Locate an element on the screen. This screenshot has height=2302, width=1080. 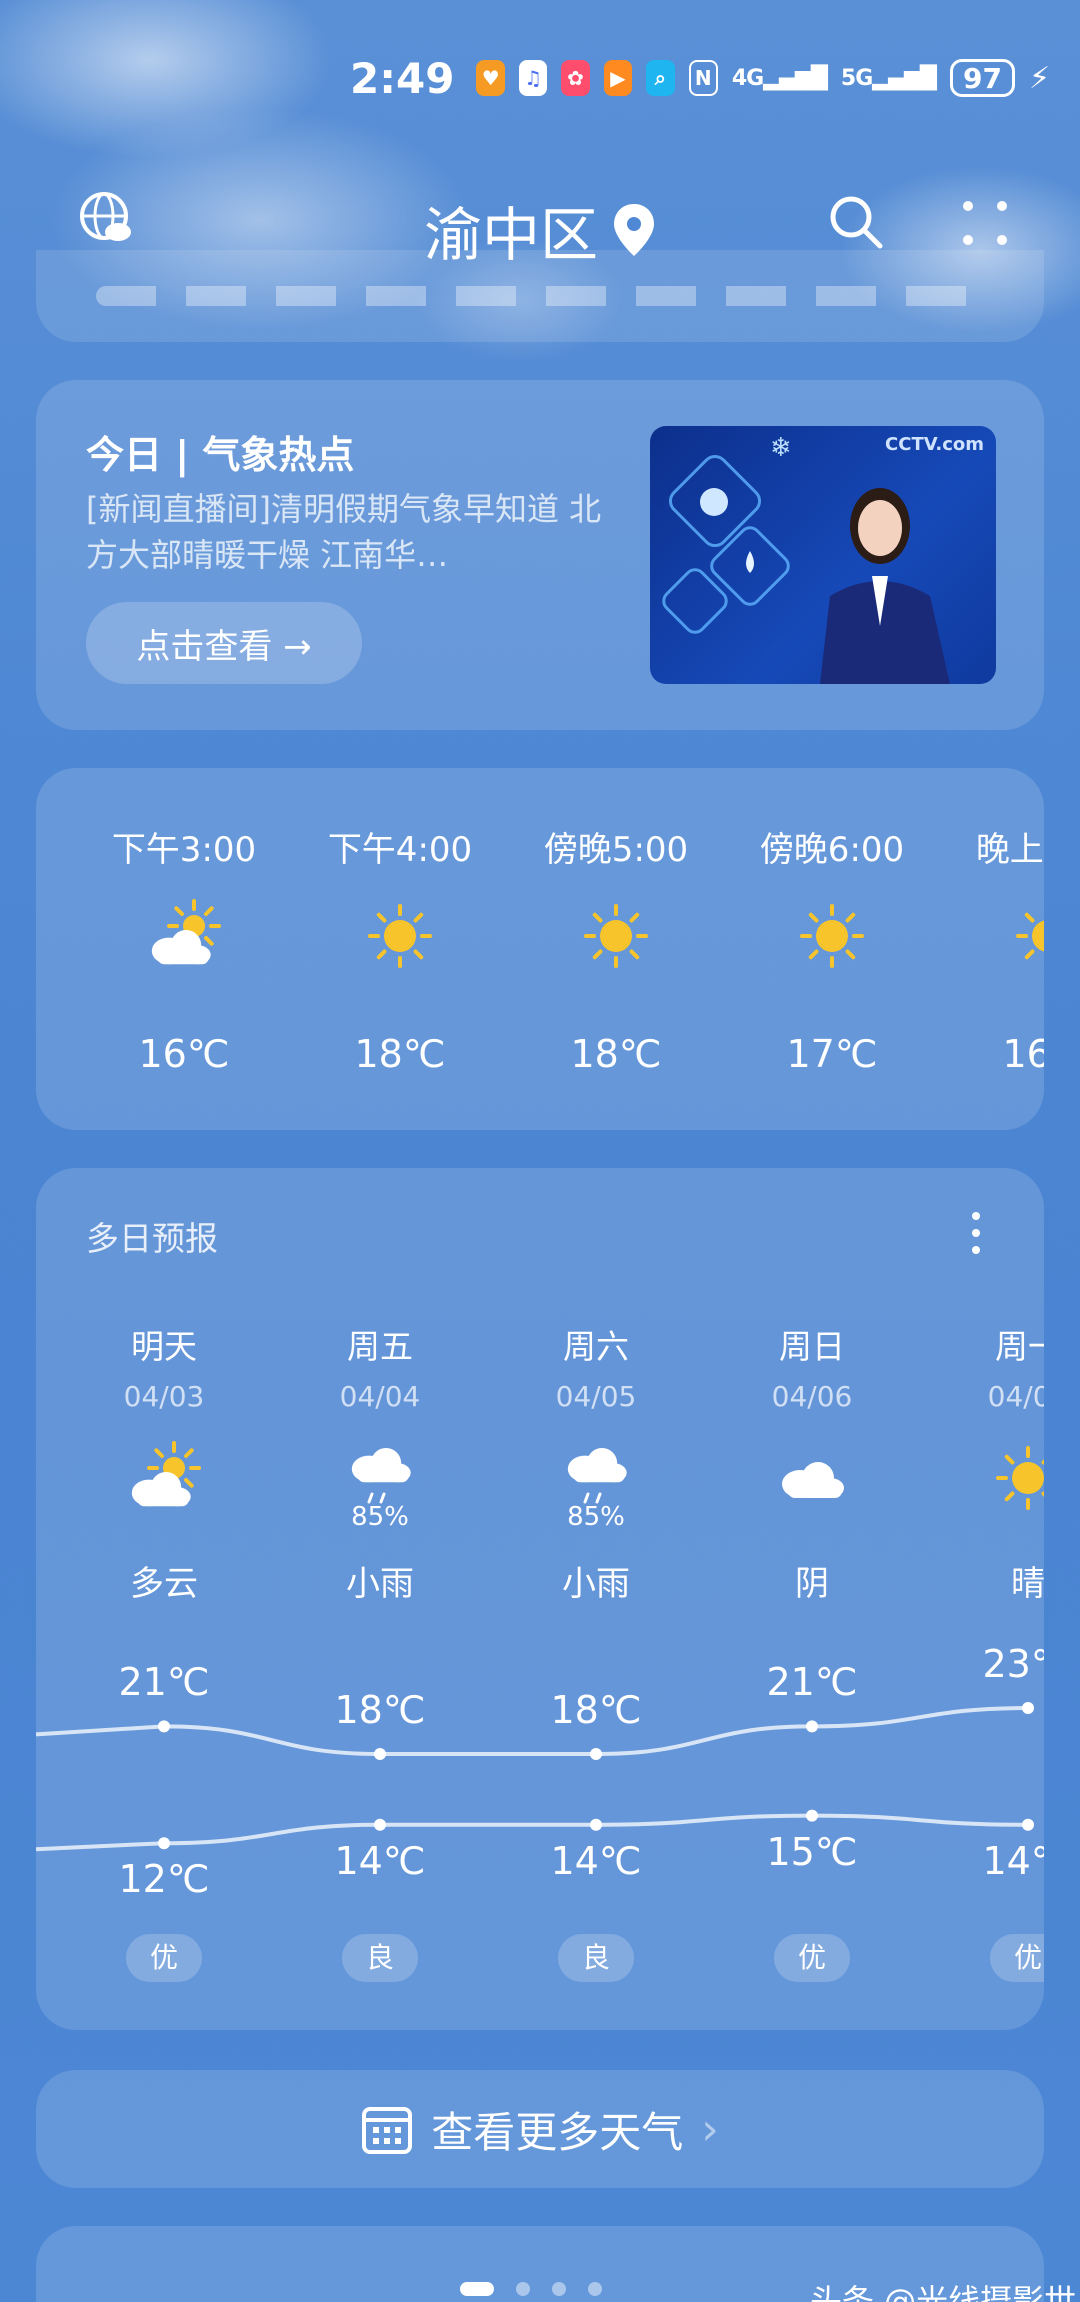
search-app-icon: ⌕ is located at coordinates (660, 78).